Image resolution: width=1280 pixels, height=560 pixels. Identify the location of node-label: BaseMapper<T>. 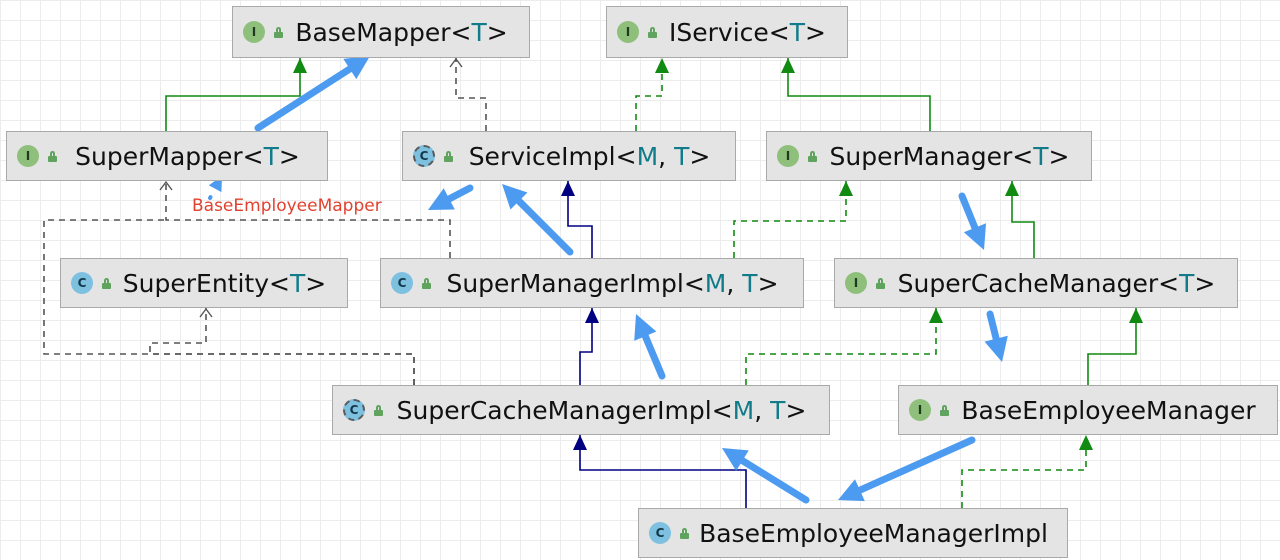
(401, 32).